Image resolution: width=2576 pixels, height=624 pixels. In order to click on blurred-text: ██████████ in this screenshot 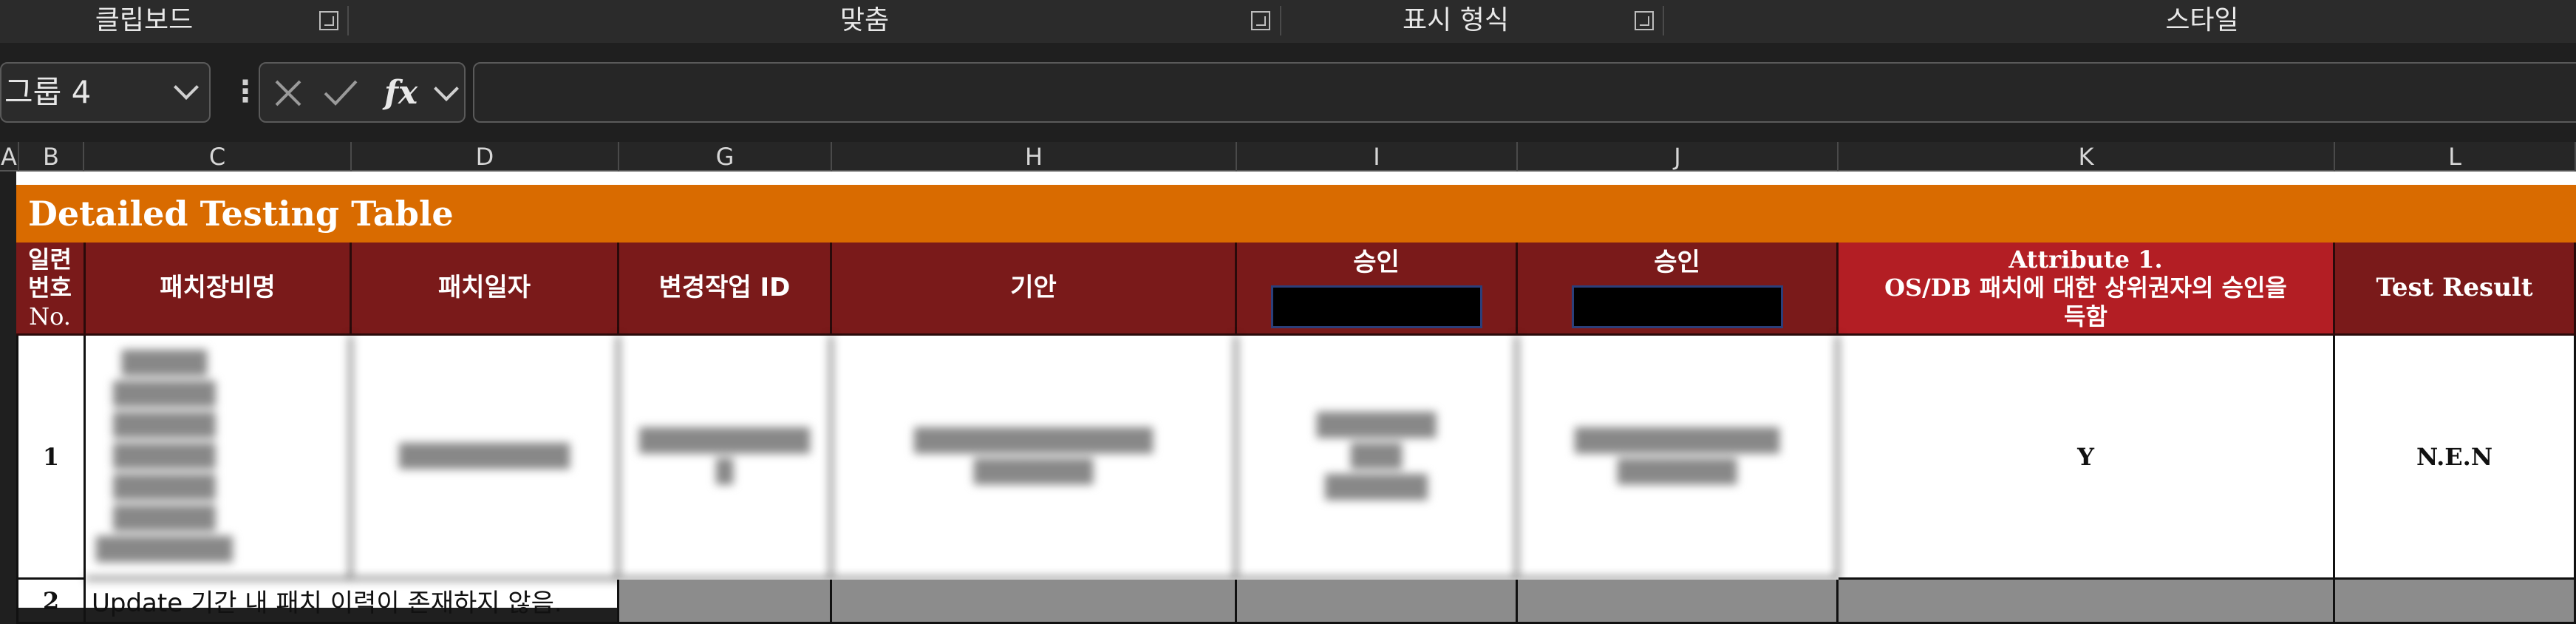, I will do `click(484, 456)`.